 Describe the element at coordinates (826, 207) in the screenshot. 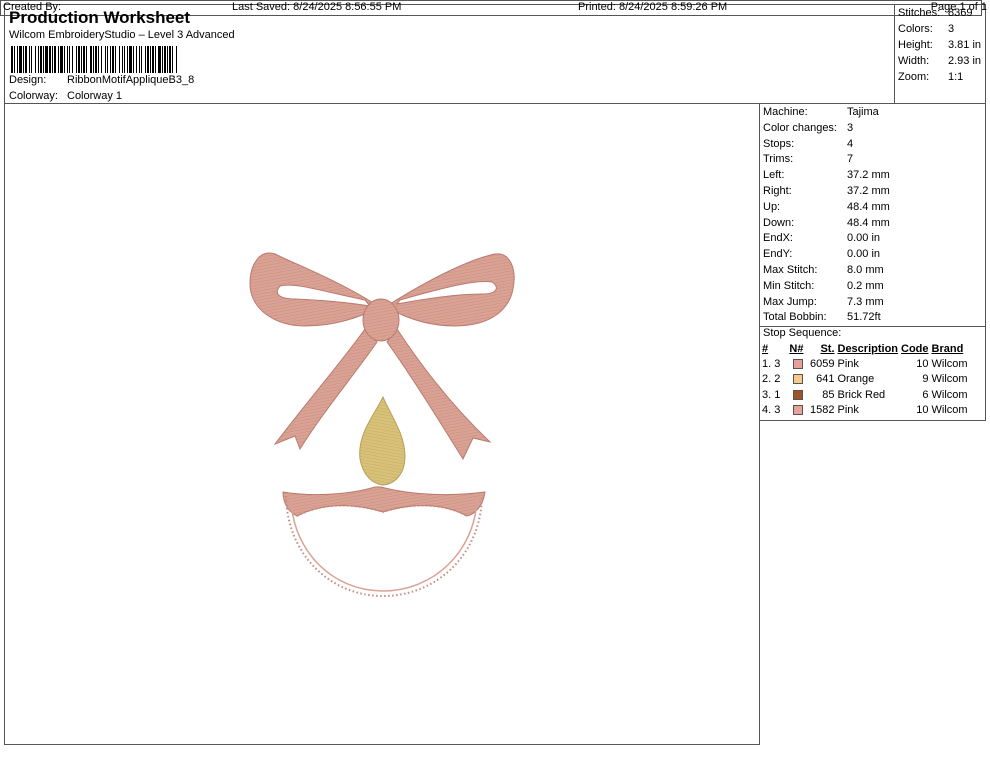

I see `detail-row: Up: 48.4 mm` at that location.